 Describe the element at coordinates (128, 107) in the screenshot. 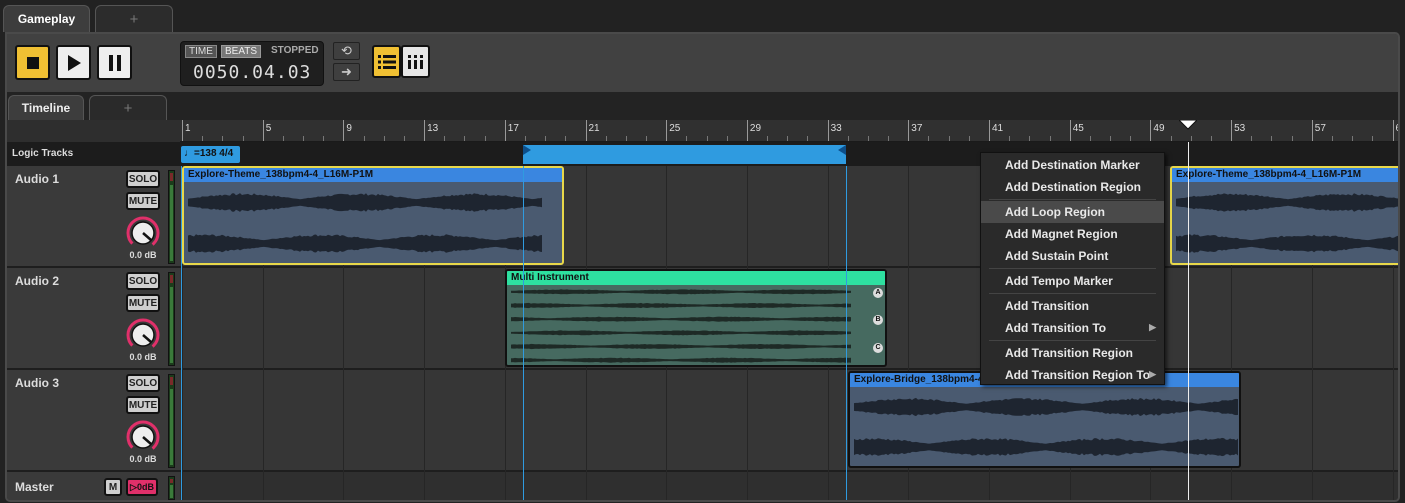

I see `add-parameter-tab-button: +` at that location.